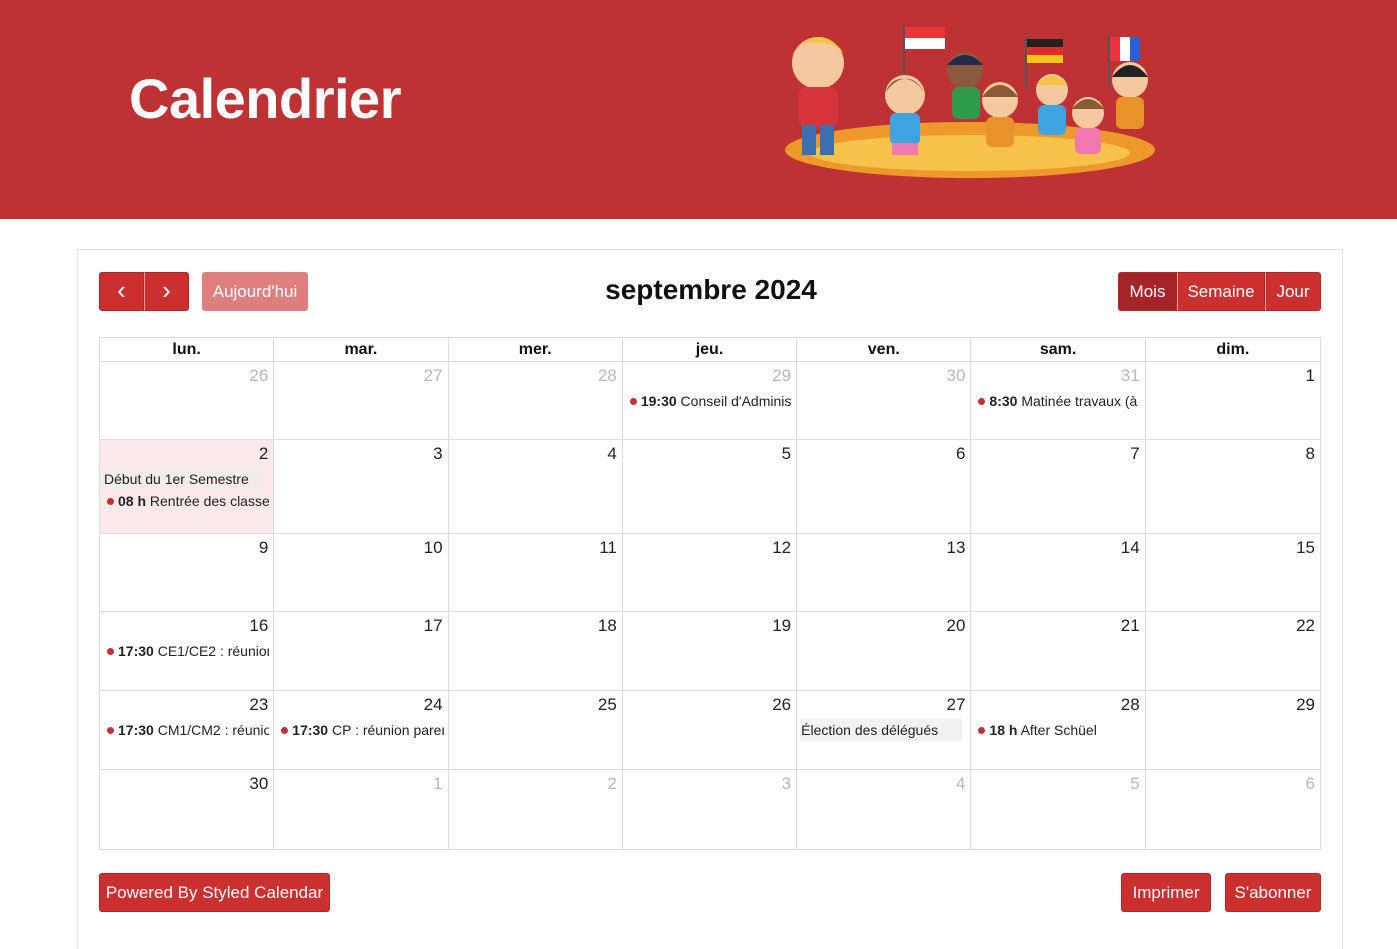 The height and width of the screenshot is (949, 1397). What do you see at coordinates (1293, 291) in the screenshot?
I see `view-day-button: Jour` at bounding box center [1293, 291].